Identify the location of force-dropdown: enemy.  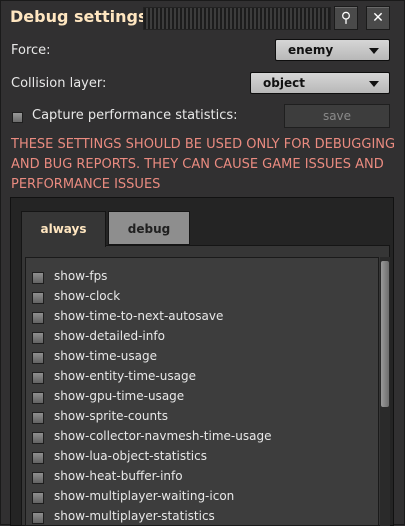
(332, 50).